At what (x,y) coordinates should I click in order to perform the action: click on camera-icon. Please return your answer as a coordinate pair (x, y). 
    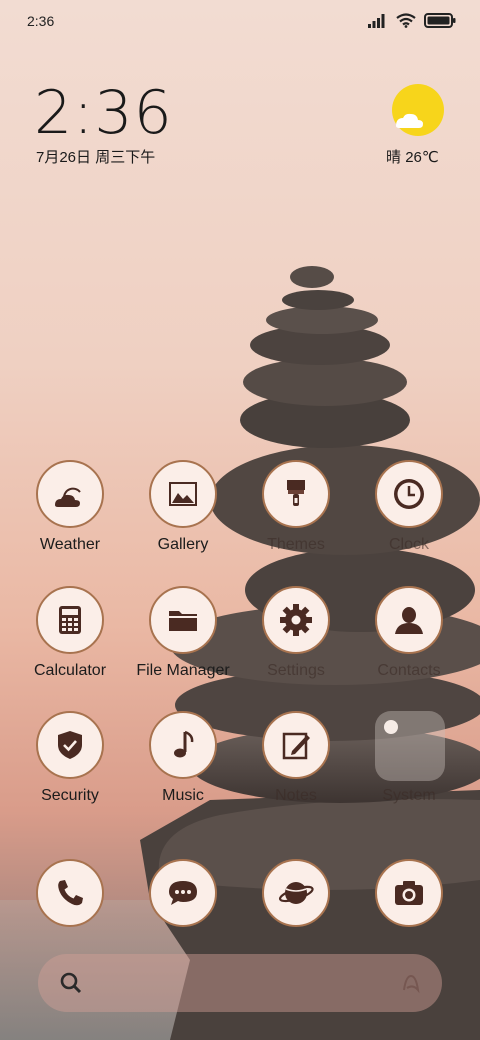
    Looking at the image, I should click on (409, 893).